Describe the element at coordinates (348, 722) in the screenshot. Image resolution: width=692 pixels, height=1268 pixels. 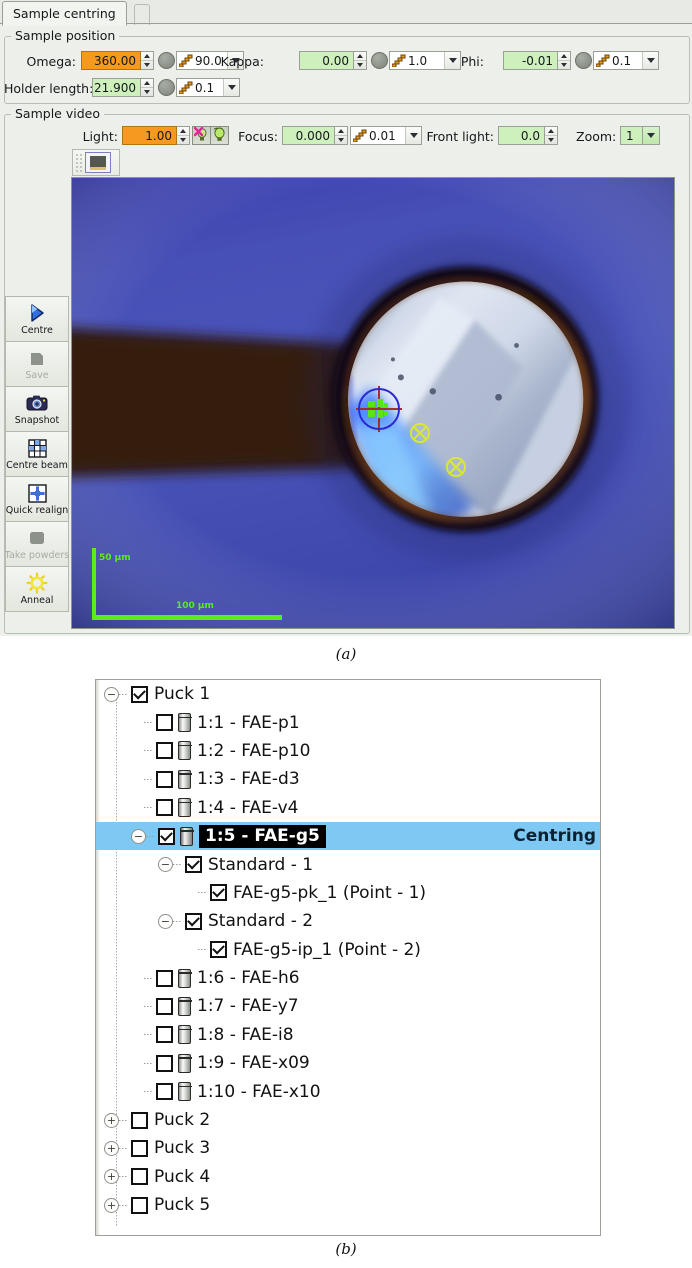
I see `tree-row: 1:1 - FAE-p1` at that location.